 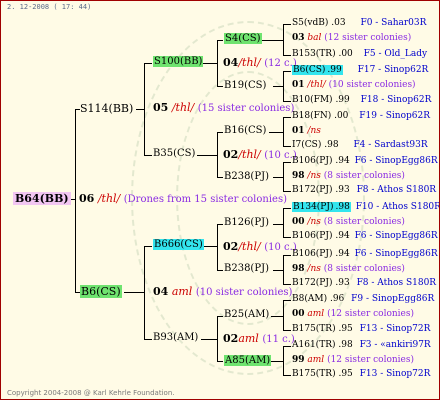 I want to click on leaf-generation: 01 /thl/ (10 sister colonies), so click(x=354, y=85).